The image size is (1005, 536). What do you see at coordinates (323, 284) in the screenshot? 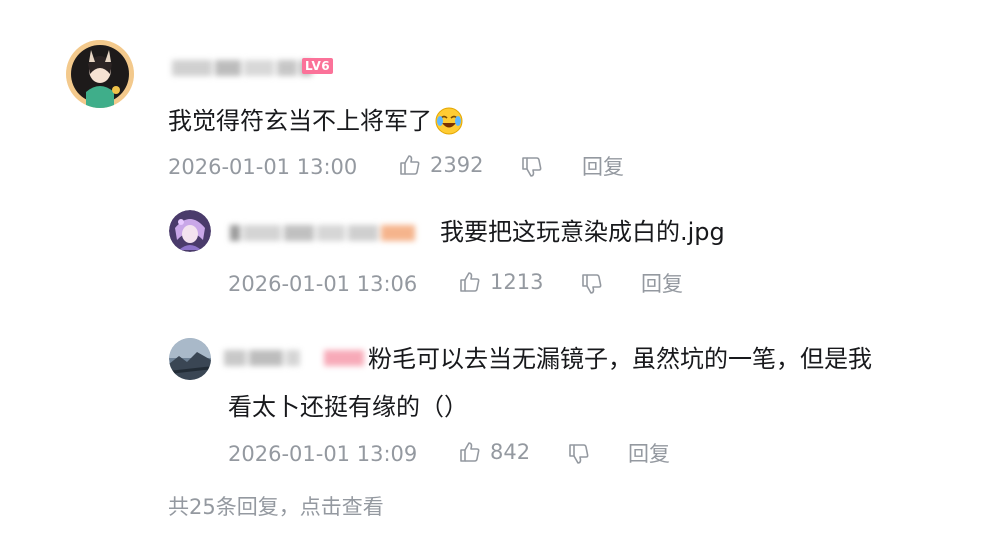
I see `reply-time: 2026-01-01 13:06` at bounding box center [323, 284].